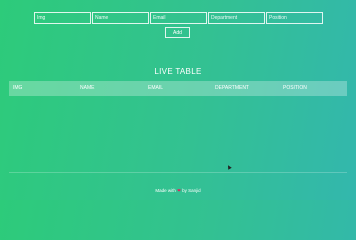 The height and width of the screenshot is (240, 356). I want to click on footer-credit: Made with ❤ by Sanjid, so click(178, 191).